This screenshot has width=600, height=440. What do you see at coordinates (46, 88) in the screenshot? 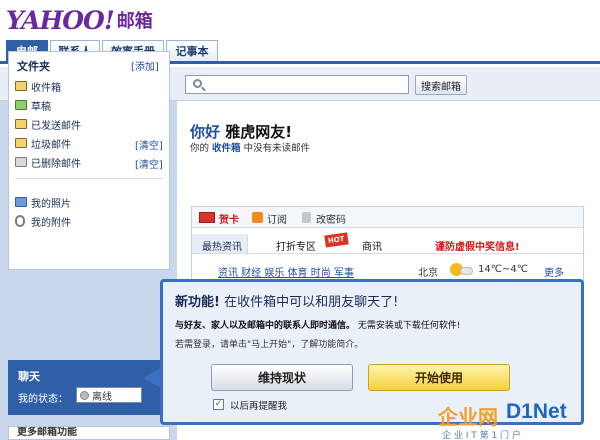
I see `folder-label: 收件箱` at bounding box center [46, 88].